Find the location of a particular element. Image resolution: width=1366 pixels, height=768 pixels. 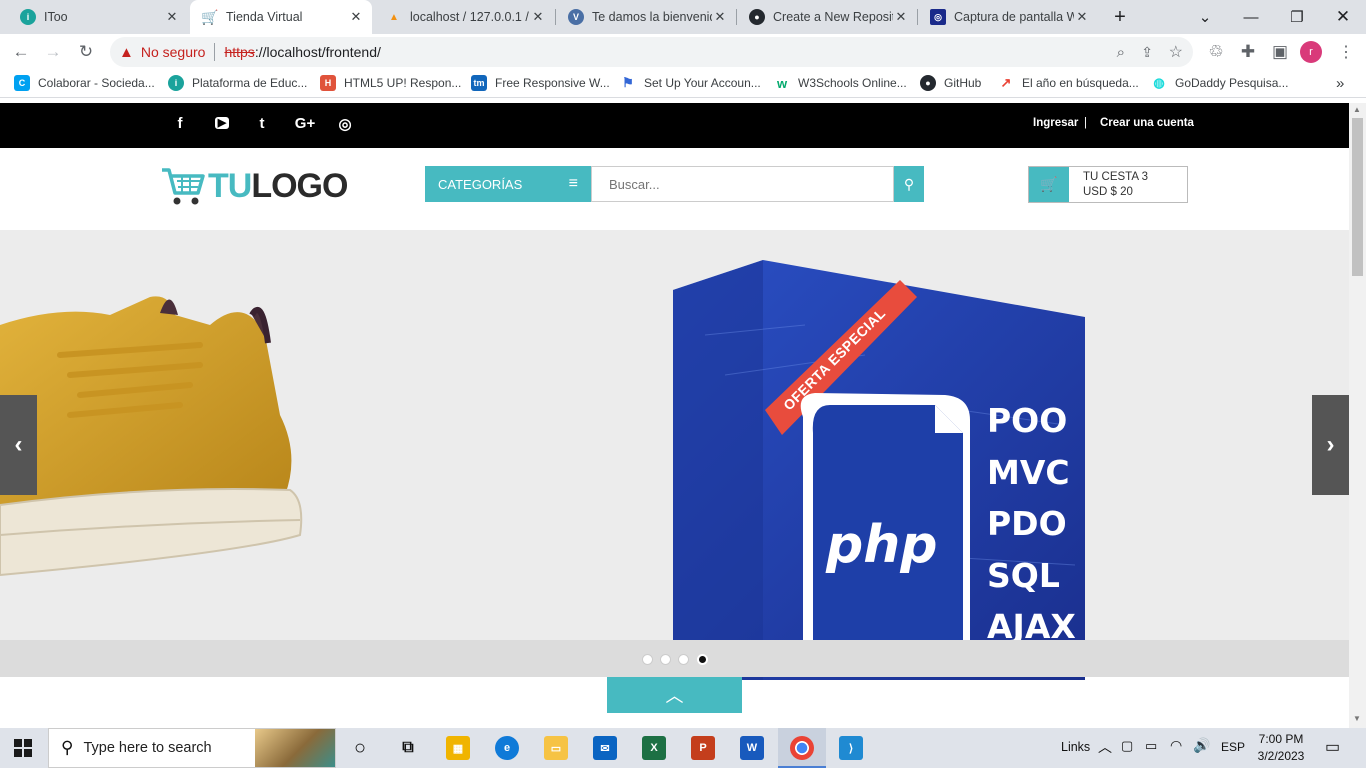

forward-arrow-icon: → is located at coordinates (53, 52).